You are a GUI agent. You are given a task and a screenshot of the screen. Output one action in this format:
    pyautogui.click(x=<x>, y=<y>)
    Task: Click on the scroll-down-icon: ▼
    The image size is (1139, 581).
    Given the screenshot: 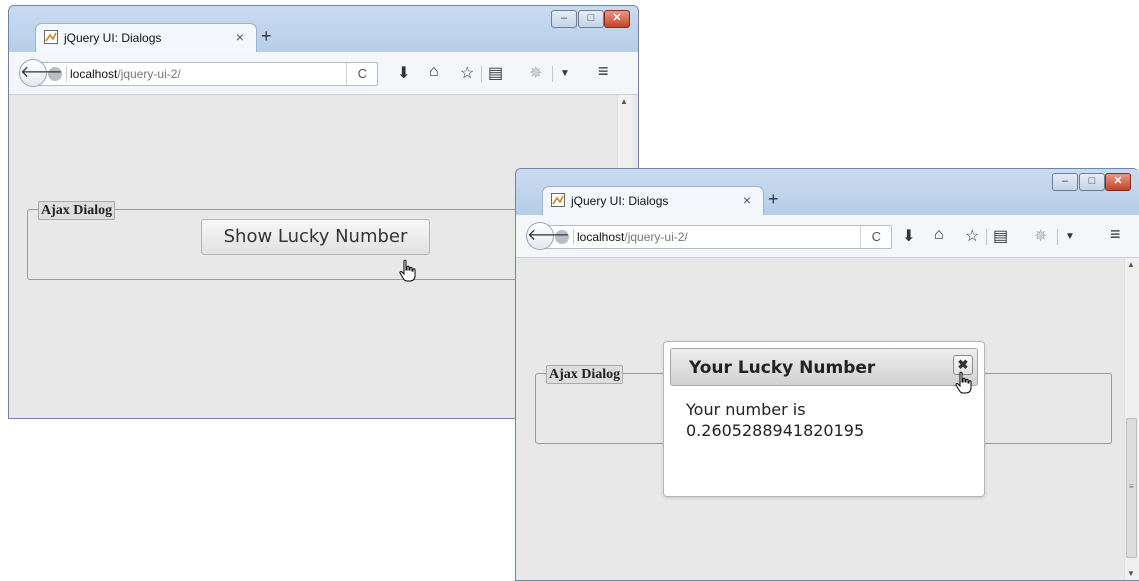 What is the action you would take?
    pyautogui.click(x=1131, y=573)
    